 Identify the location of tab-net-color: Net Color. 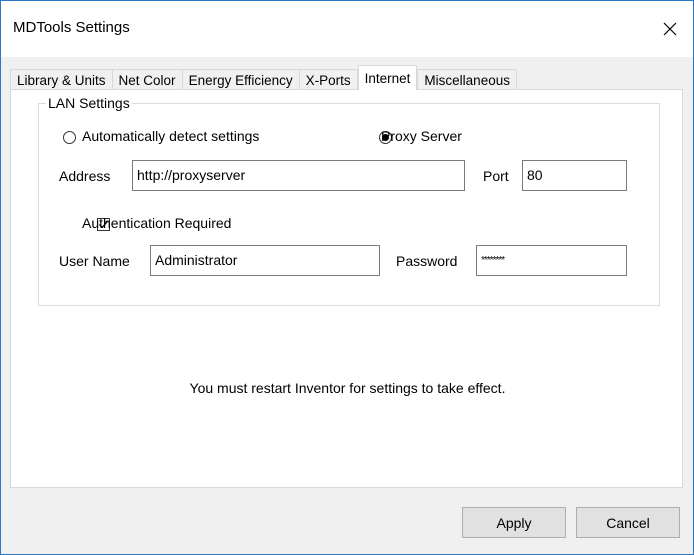
(147, 79).